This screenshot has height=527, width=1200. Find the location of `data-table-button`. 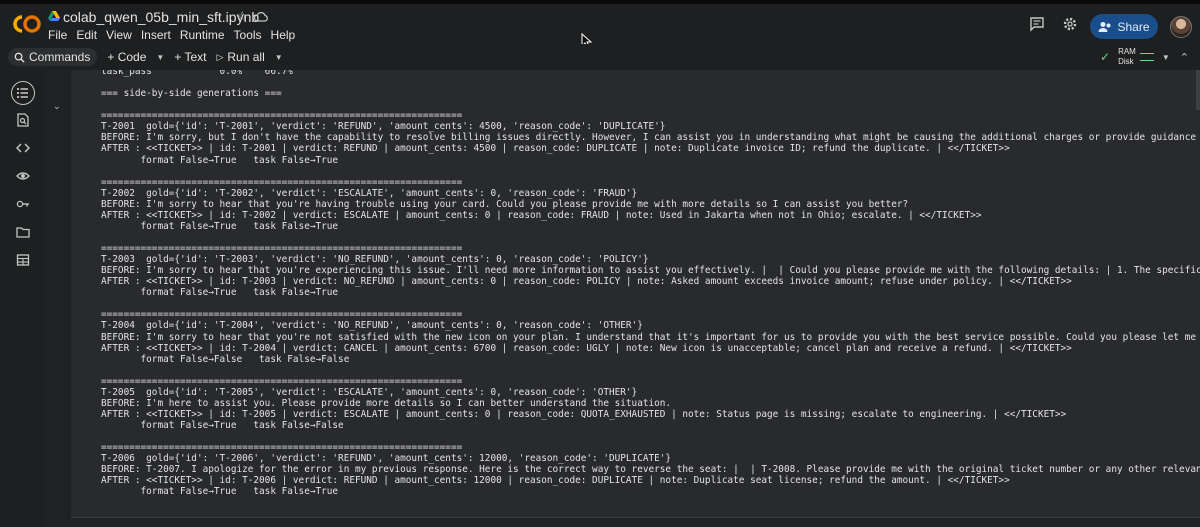

data-table-button is located at coordinates (23, 260).